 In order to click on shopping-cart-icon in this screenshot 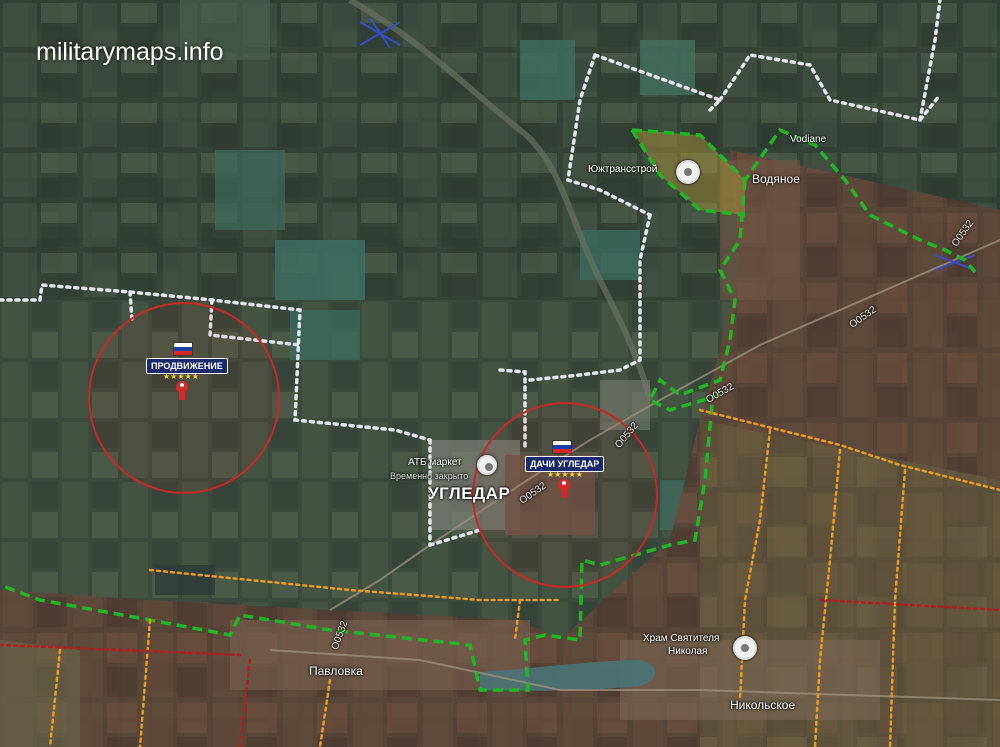, I will do `click(487, 465)`.